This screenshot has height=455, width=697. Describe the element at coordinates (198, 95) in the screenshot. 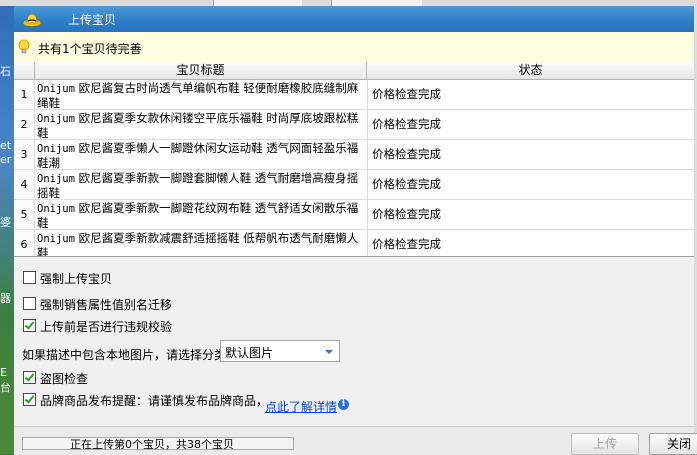

I see `item-title-text: 欧尼酱复古时尚透气单编帆布鞋 轻便耐磨橡胶底缝制麻绳鞋` at that location.